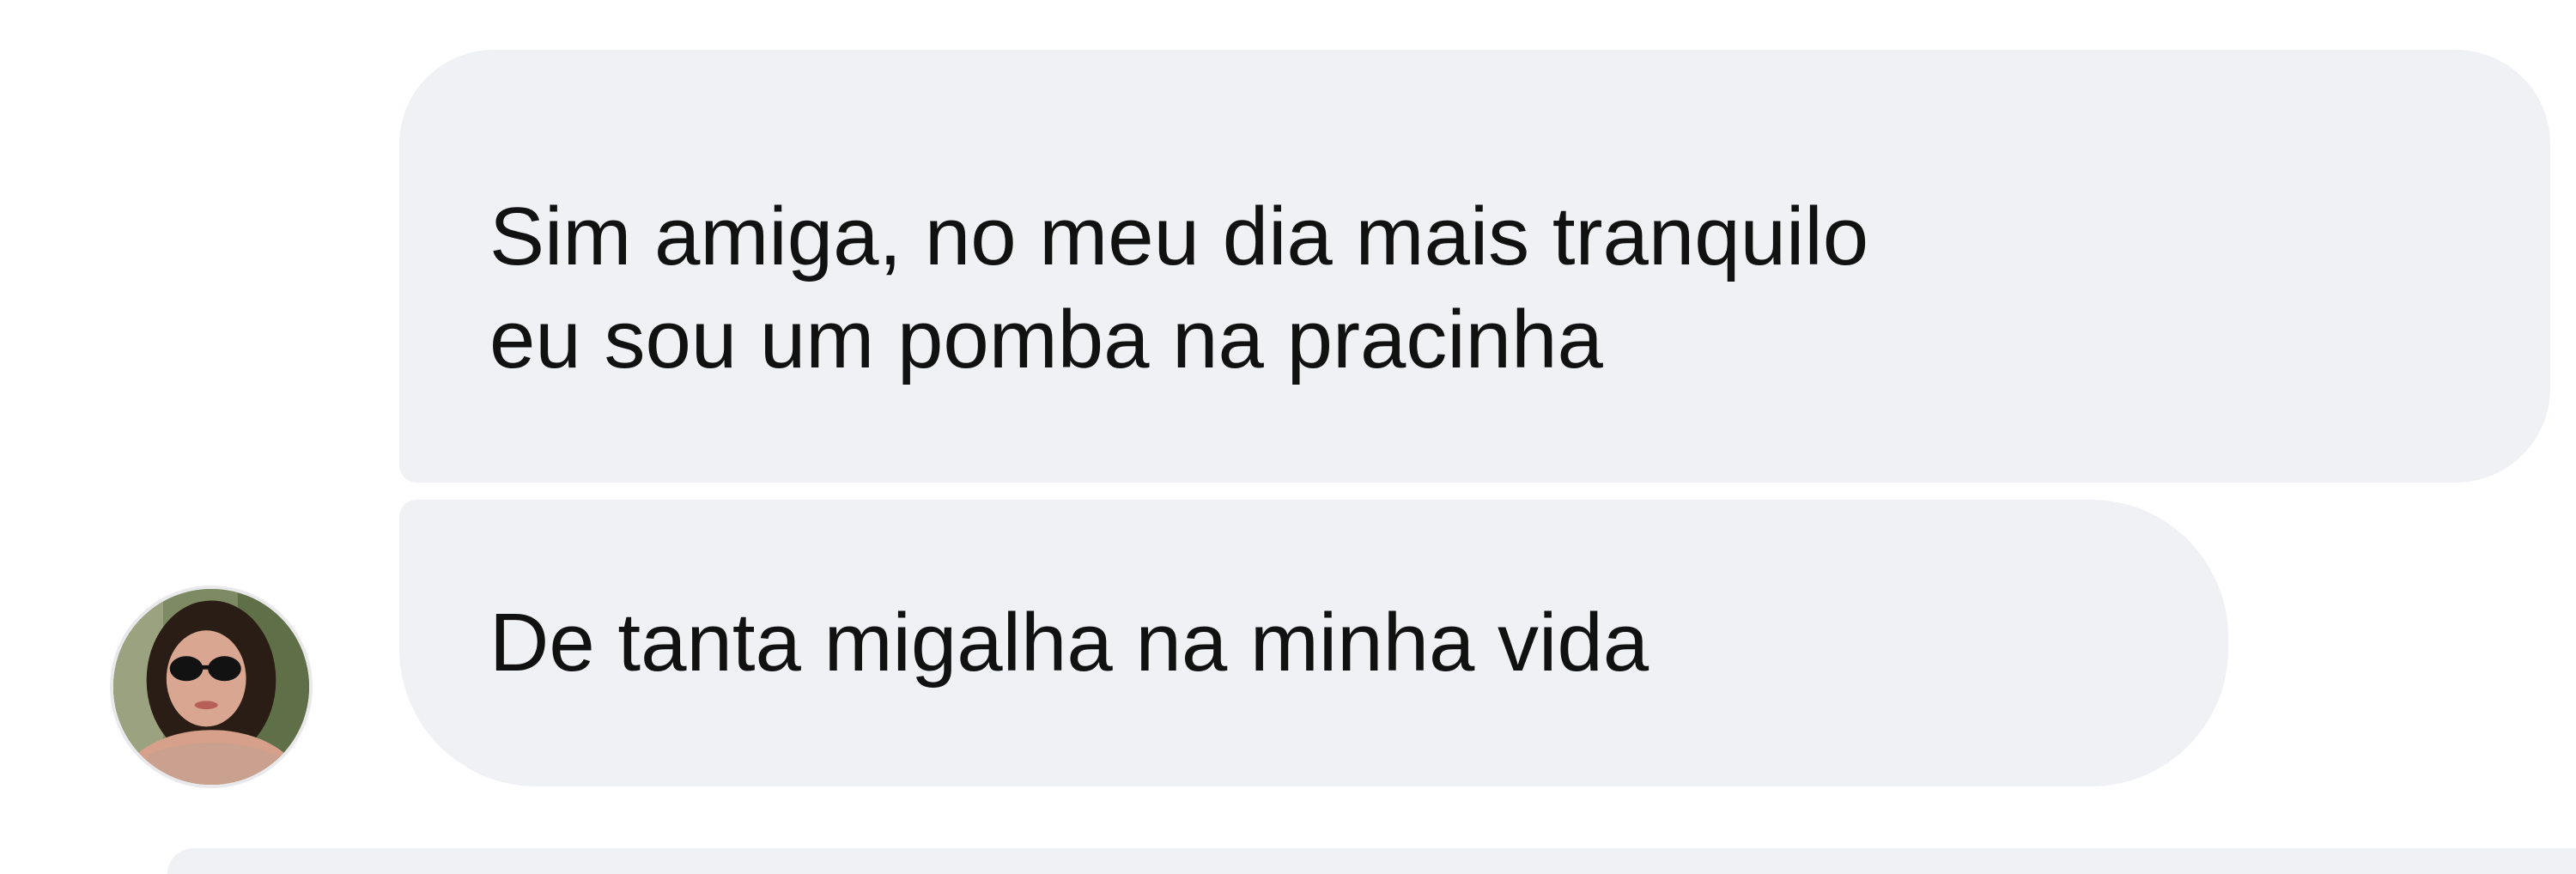  What do you see at coordinates (1046, 339) in the screenshot?
I see `message-text-line: eu sou um pomba na pracinha` at bounding box center [1046, 339].